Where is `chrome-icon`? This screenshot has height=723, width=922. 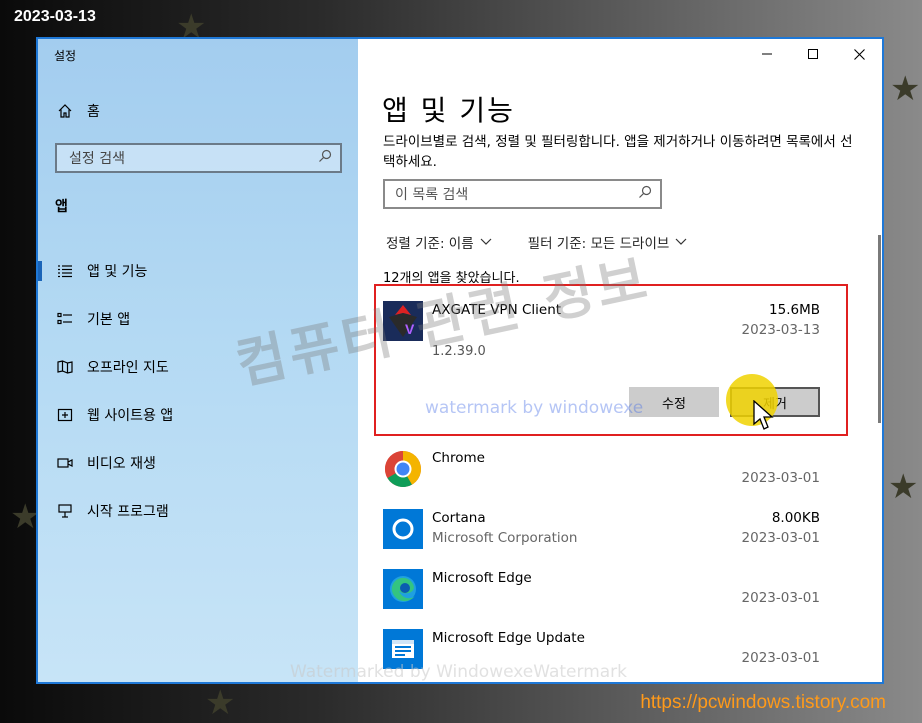
chrome-icon is located at coordinates (403, 469).